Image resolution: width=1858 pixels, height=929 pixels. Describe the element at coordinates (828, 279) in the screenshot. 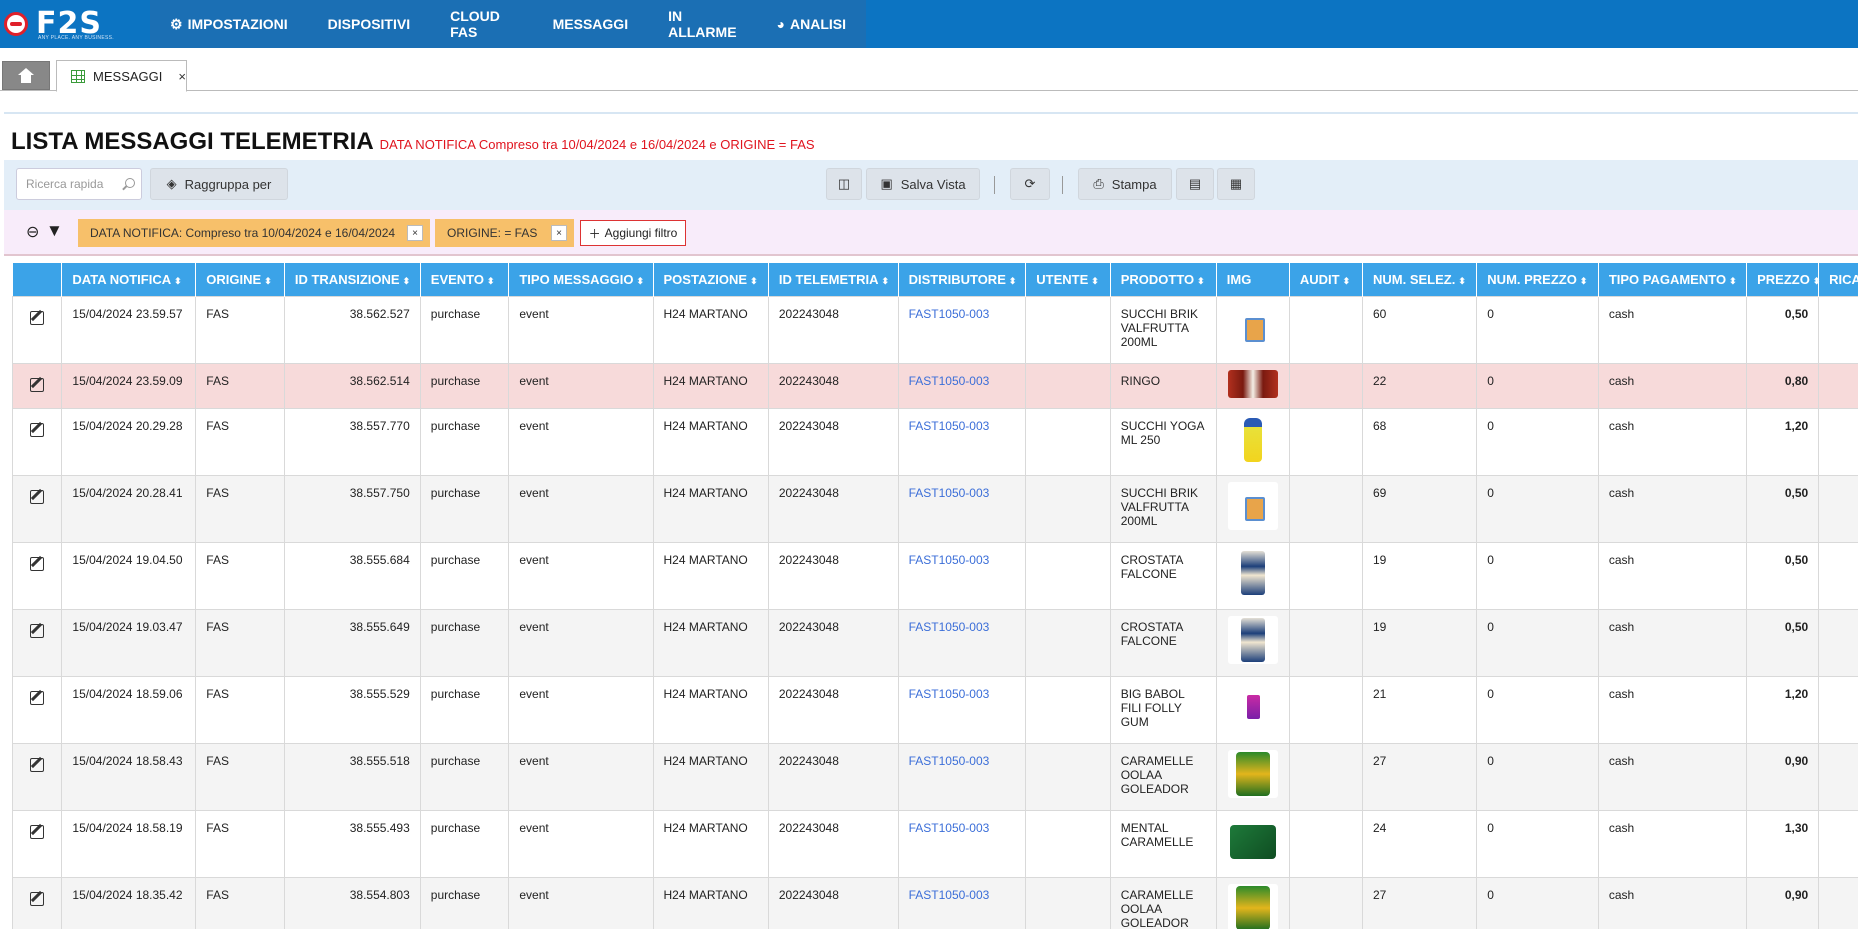

I see `column-header-label: ID TELEMETRIA` at that location.